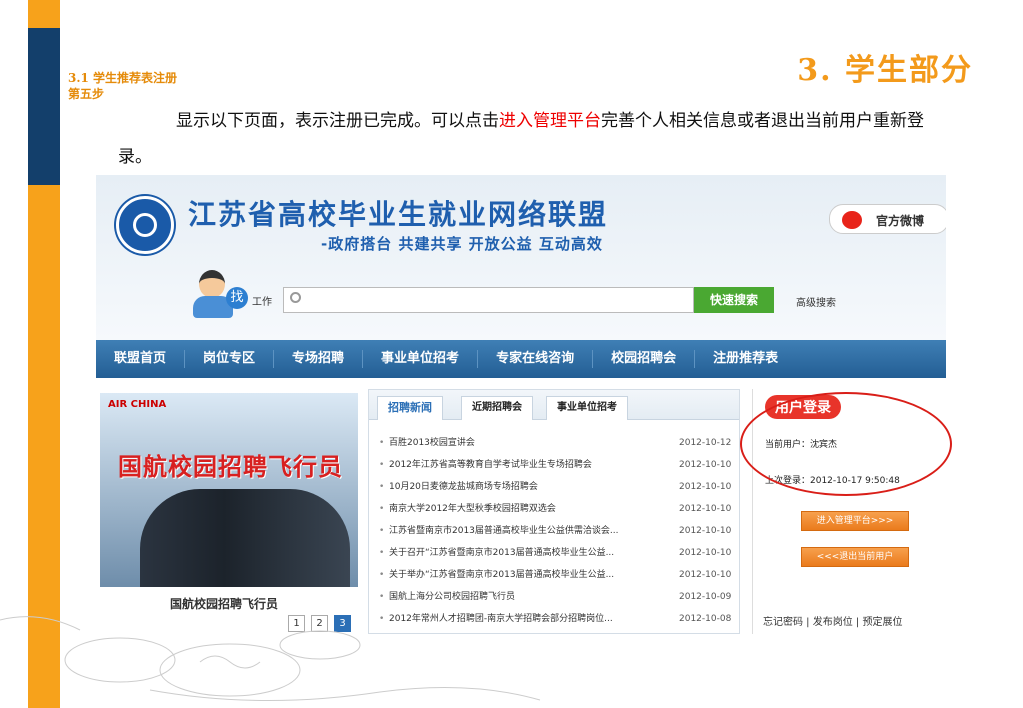  What do you see at coordinates (230, 467) in the screenshot?
I see `promo-title: 国航校园招聘飞行员` at bounding box center [230, 467].